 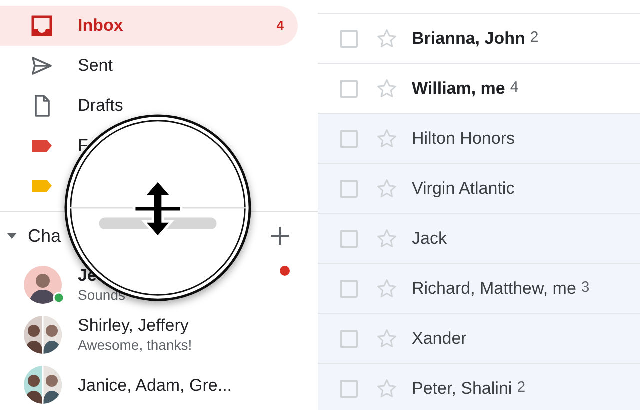 What do you see at coordinates (56, 66) in the screenshot?
I see `sidebar-item: Sent` at bounding box center [56, 66].